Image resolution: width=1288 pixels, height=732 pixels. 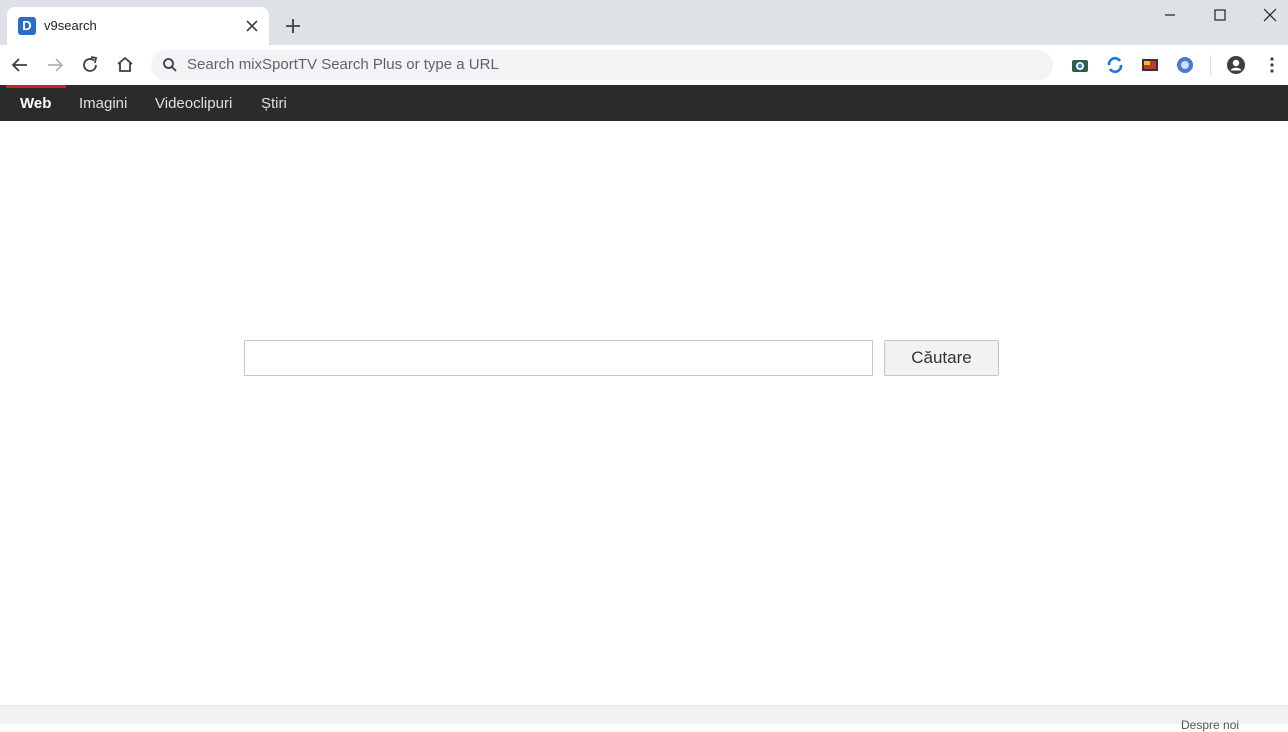 What do you see at coordinates (27, 26) in the screenshot?
I see `tab-favicon-icon: D` at bounding box center [27, 26].